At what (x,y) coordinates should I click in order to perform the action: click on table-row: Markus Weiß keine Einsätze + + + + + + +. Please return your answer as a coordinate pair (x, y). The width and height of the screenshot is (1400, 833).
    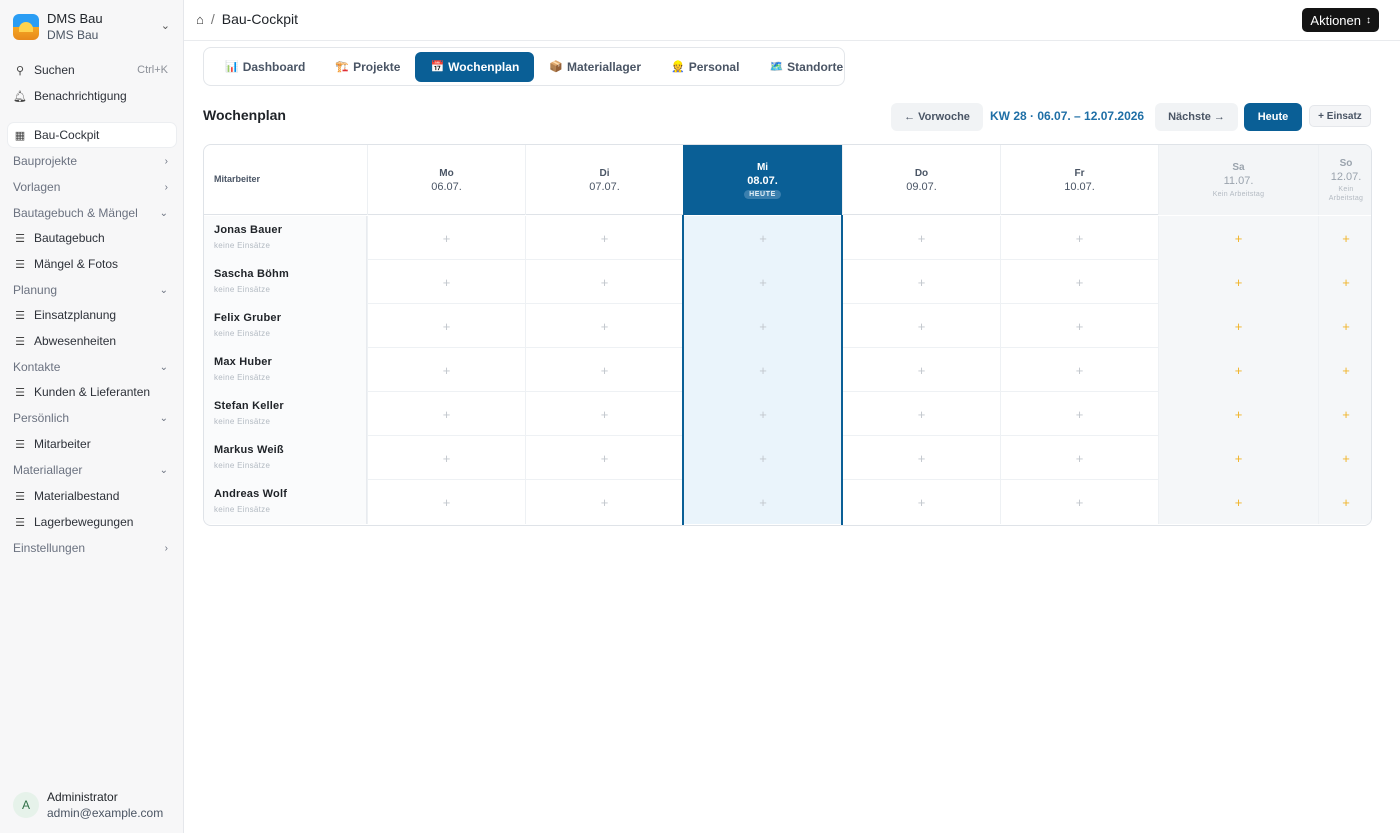
    Looking at the image, I should click on (787, 458).